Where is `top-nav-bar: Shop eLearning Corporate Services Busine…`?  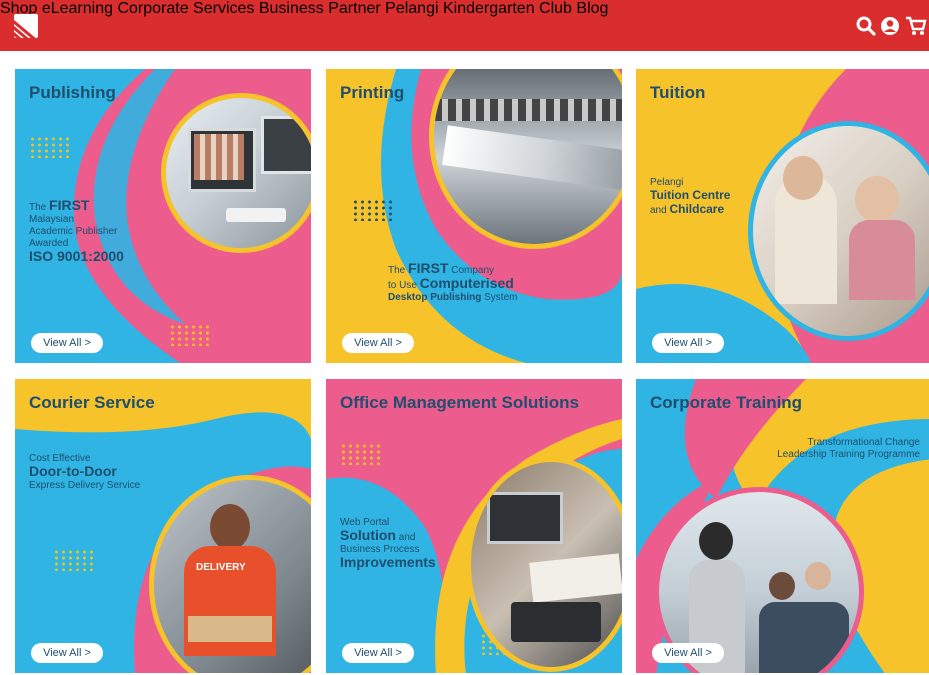
top-nav-bar: Shop eLearning Corporate Services Busine… is located at coordinates (464, 25).